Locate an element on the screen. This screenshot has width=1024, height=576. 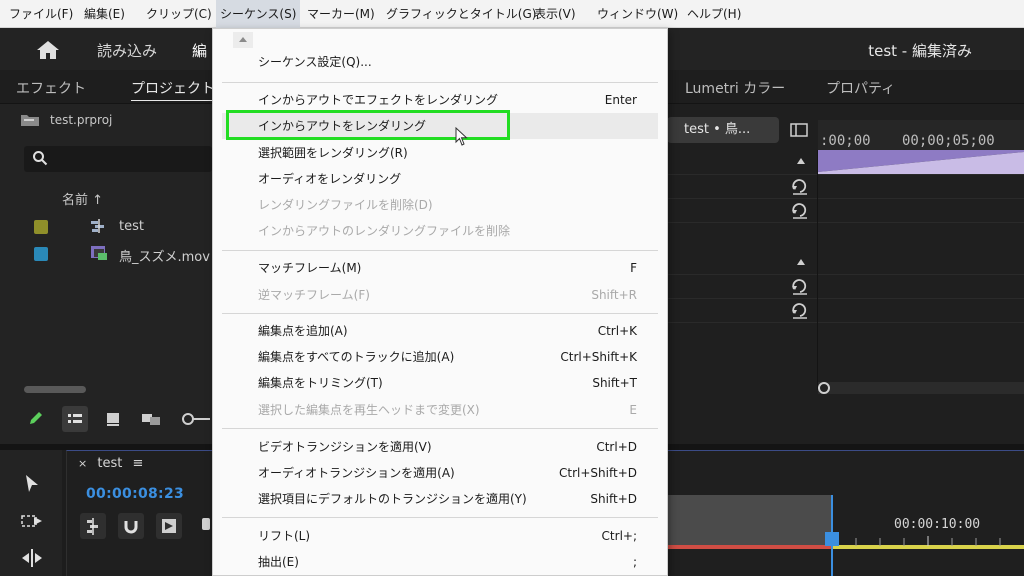
linked-selection-button is located at coordinates (169, 526).